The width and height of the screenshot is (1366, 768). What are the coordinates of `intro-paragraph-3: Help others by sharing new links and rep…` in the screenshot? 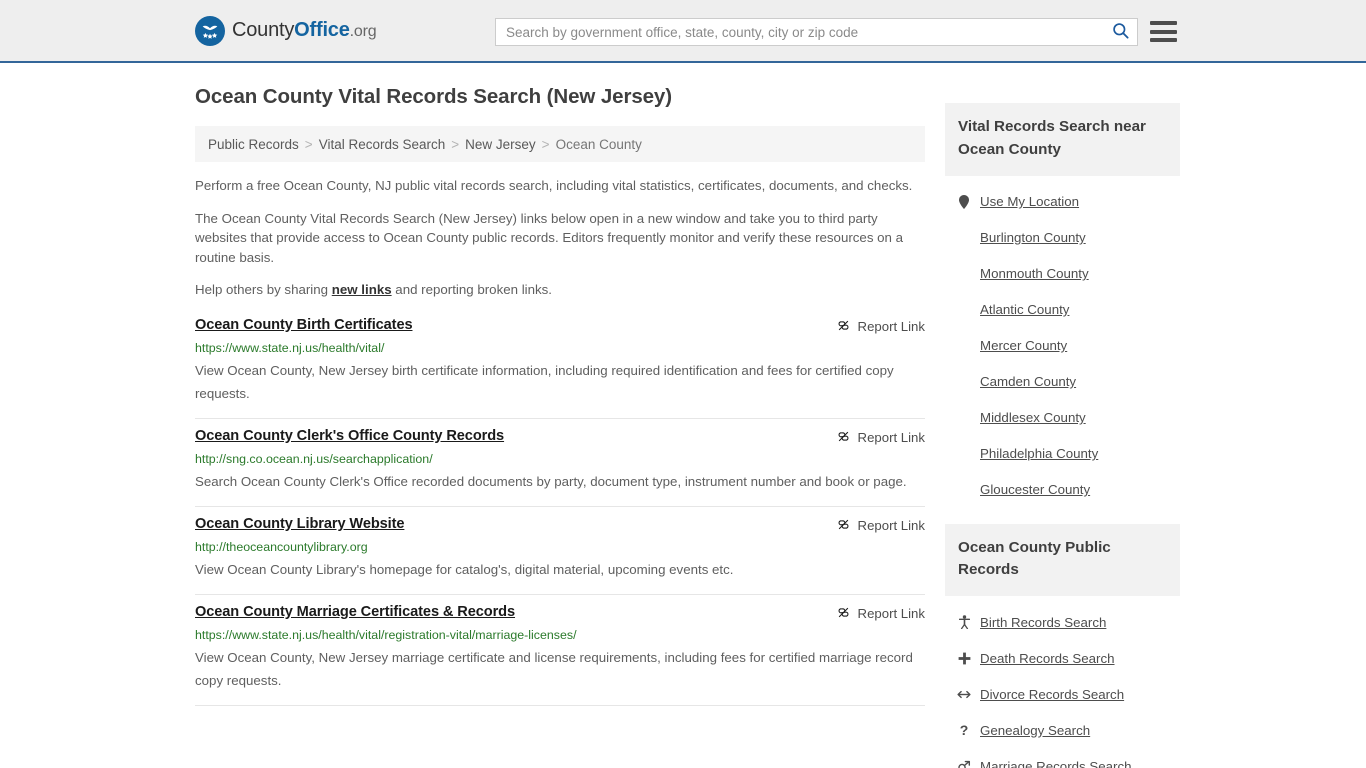 It's located at (560, 290).